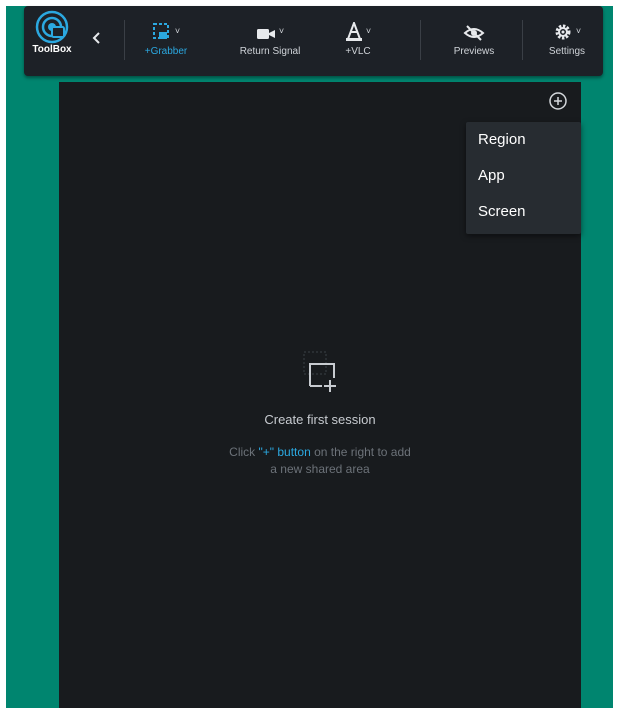 The width and height of the screenshot is (619, 708). I want to click on settings-button: ˅ Settings, so click(567, 41).